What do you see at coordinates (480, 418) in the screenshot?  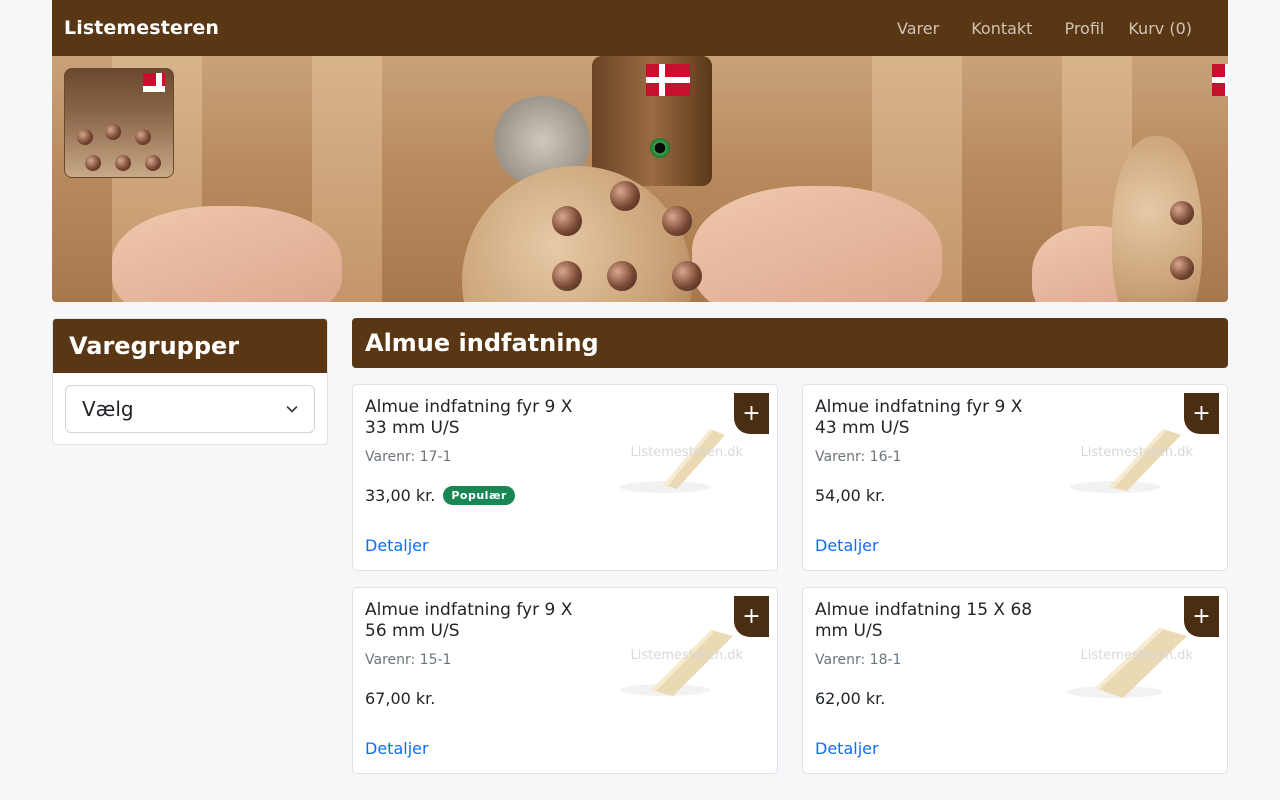 I see `product-name: Almue indfatning fyr 9 X 33 mm U/S` at bounding box center [480, 418].